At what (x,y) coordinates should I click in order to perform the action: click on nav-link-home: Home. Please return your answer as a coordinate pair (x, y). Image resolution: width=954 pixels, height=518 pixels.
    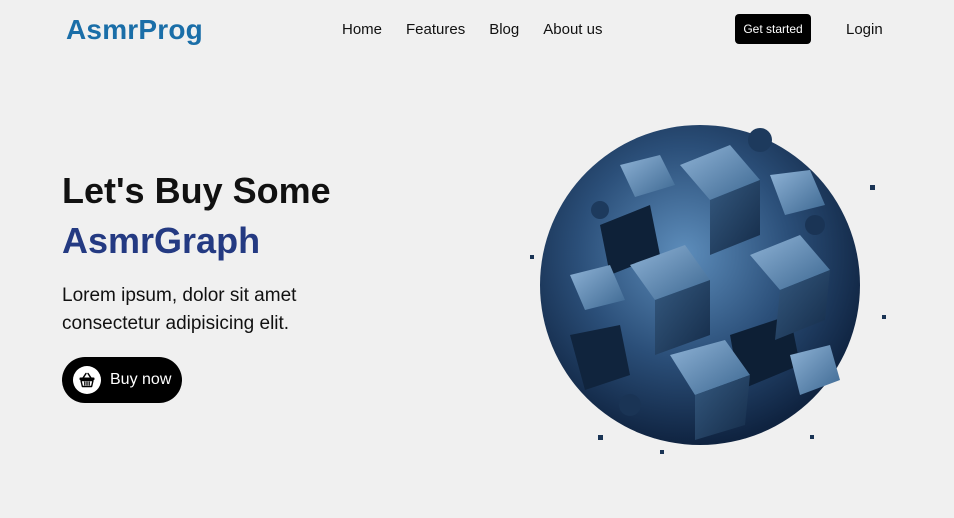
    Looking at the image, I should click on (362, 30).